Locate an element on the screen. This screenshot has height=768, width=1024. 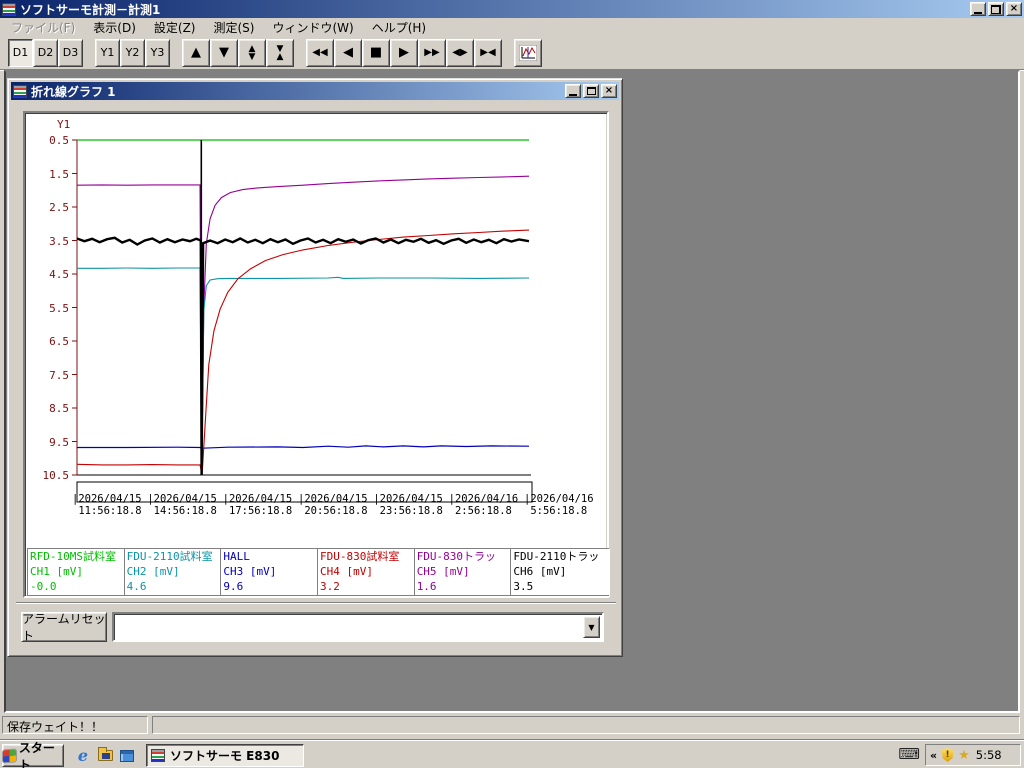
compress-horizontal-icon: ▶◀ is located at coordinates (488, 52).